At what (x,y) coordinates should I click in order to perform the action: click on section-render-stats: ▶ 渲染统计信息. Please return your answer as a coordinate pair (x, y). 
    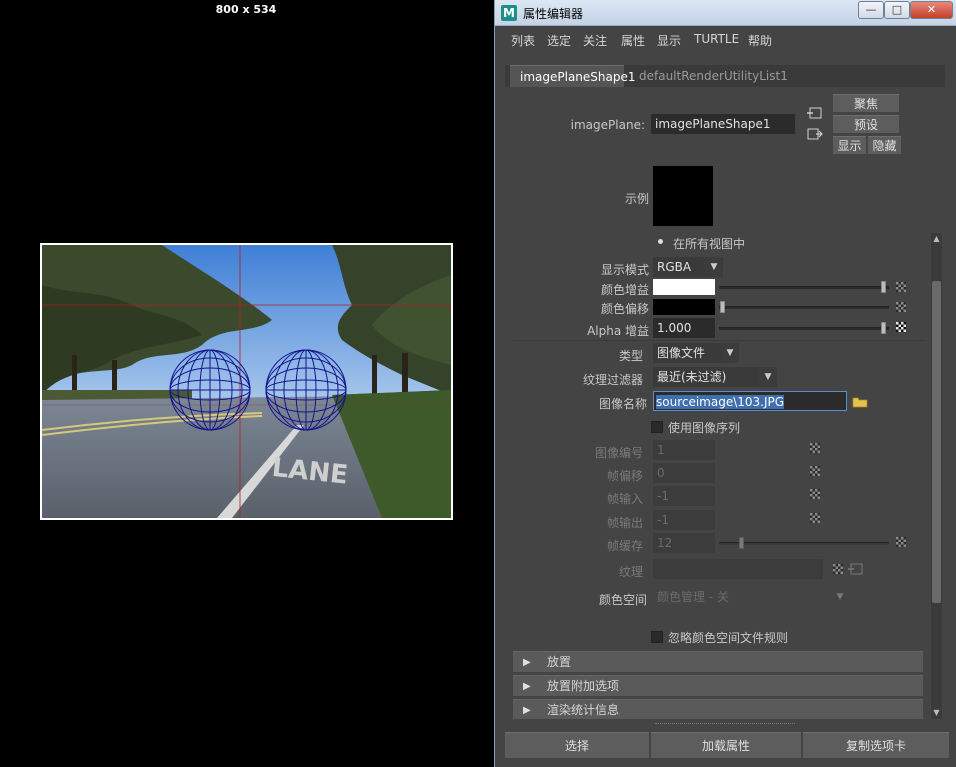
    Looking at the image, I should click on (718, 709).